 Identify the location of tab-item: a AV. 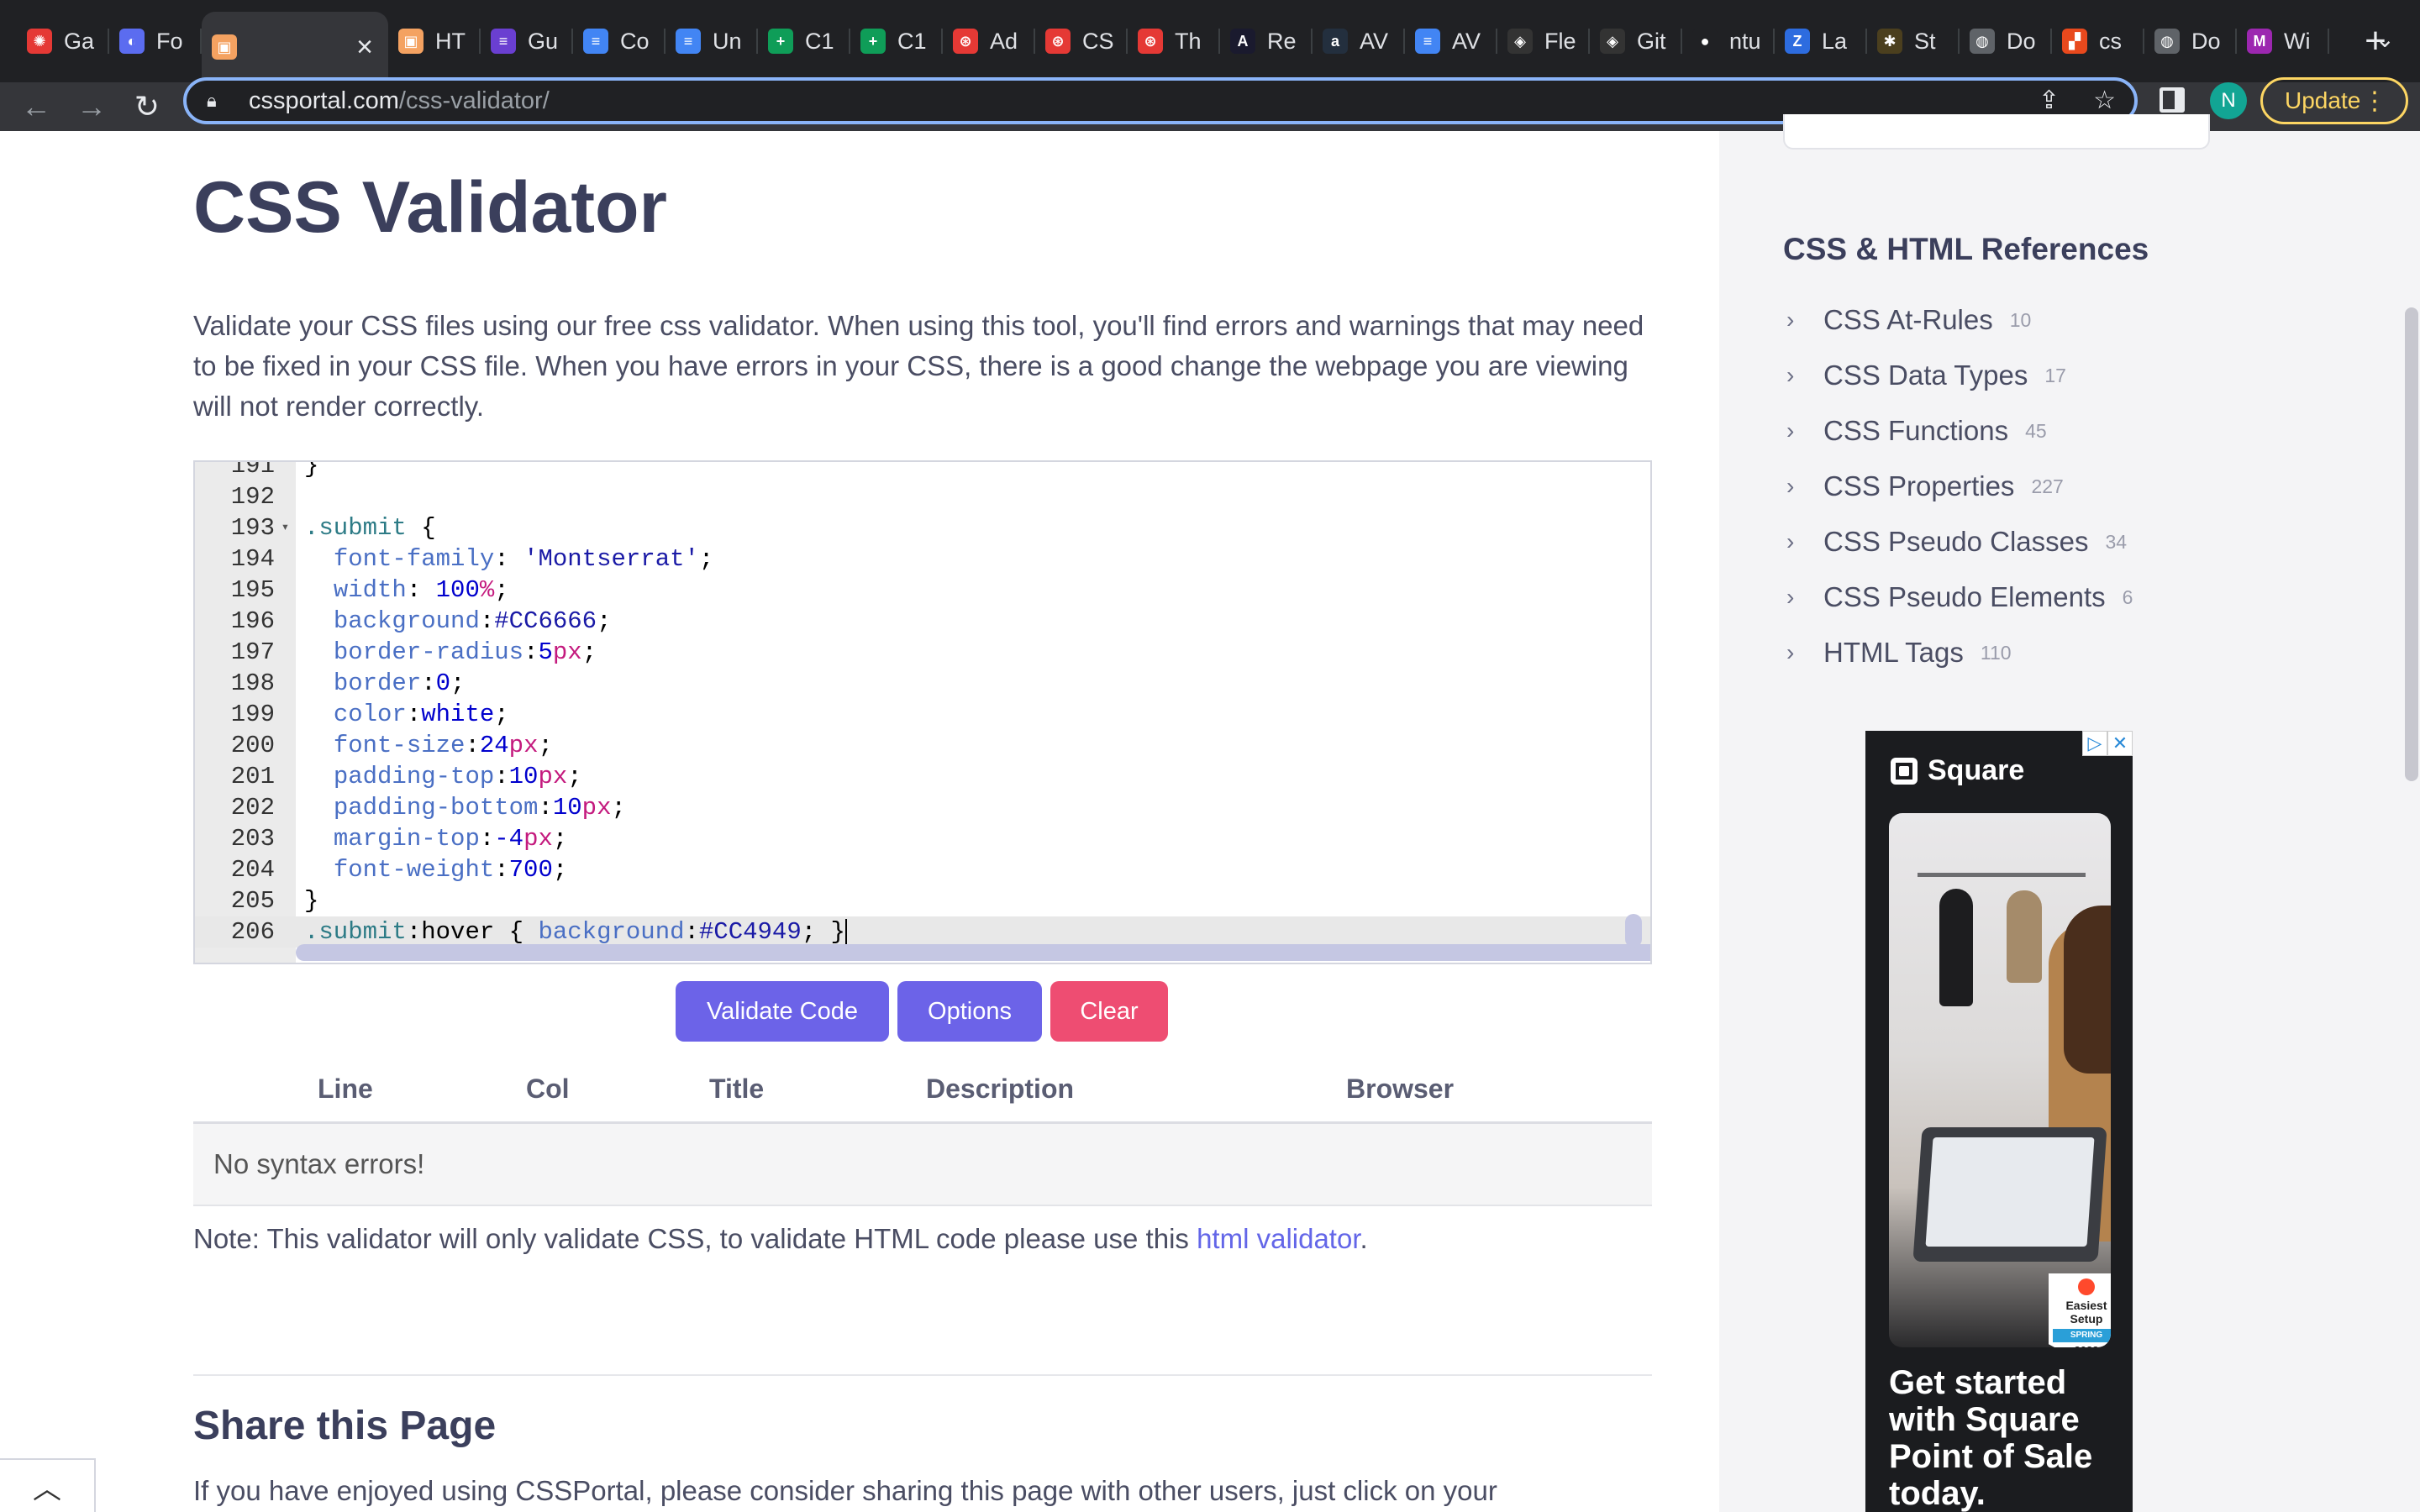
(1359, 41).